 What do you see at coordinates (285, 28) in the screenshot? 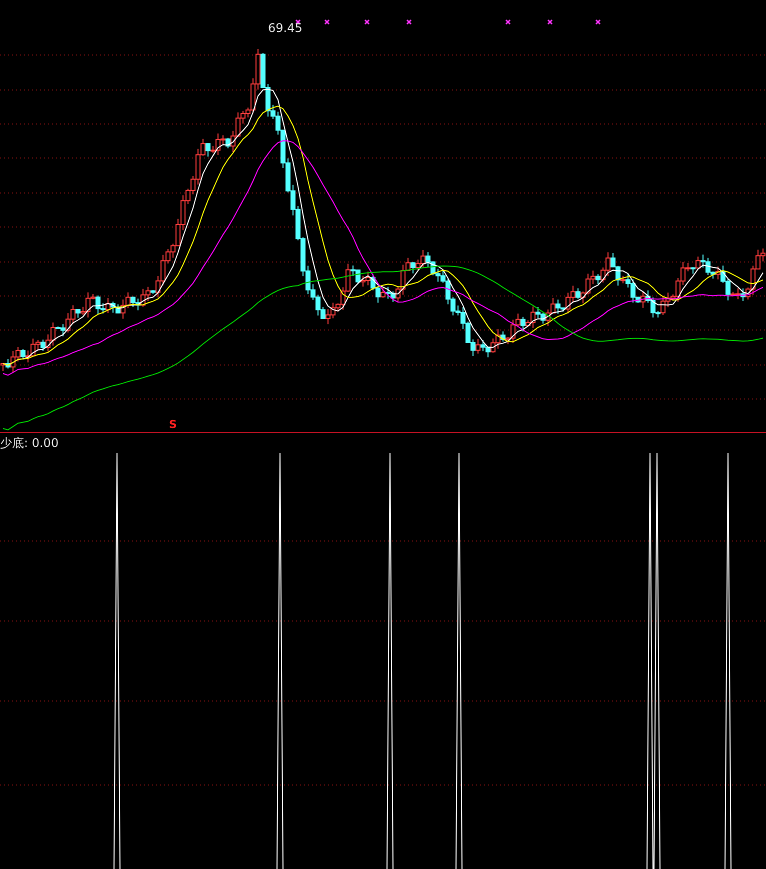
I see `price-high-label: 69.45` at bounding box center [285, 28].